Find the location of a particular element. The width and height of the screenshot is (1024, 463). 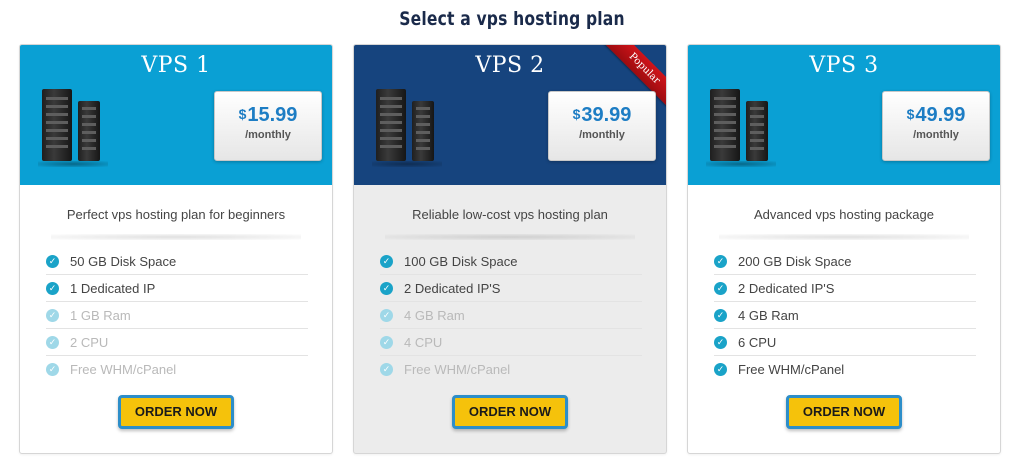

feature-item: ✓ 2 CPU is located at coordinates (177, 342).